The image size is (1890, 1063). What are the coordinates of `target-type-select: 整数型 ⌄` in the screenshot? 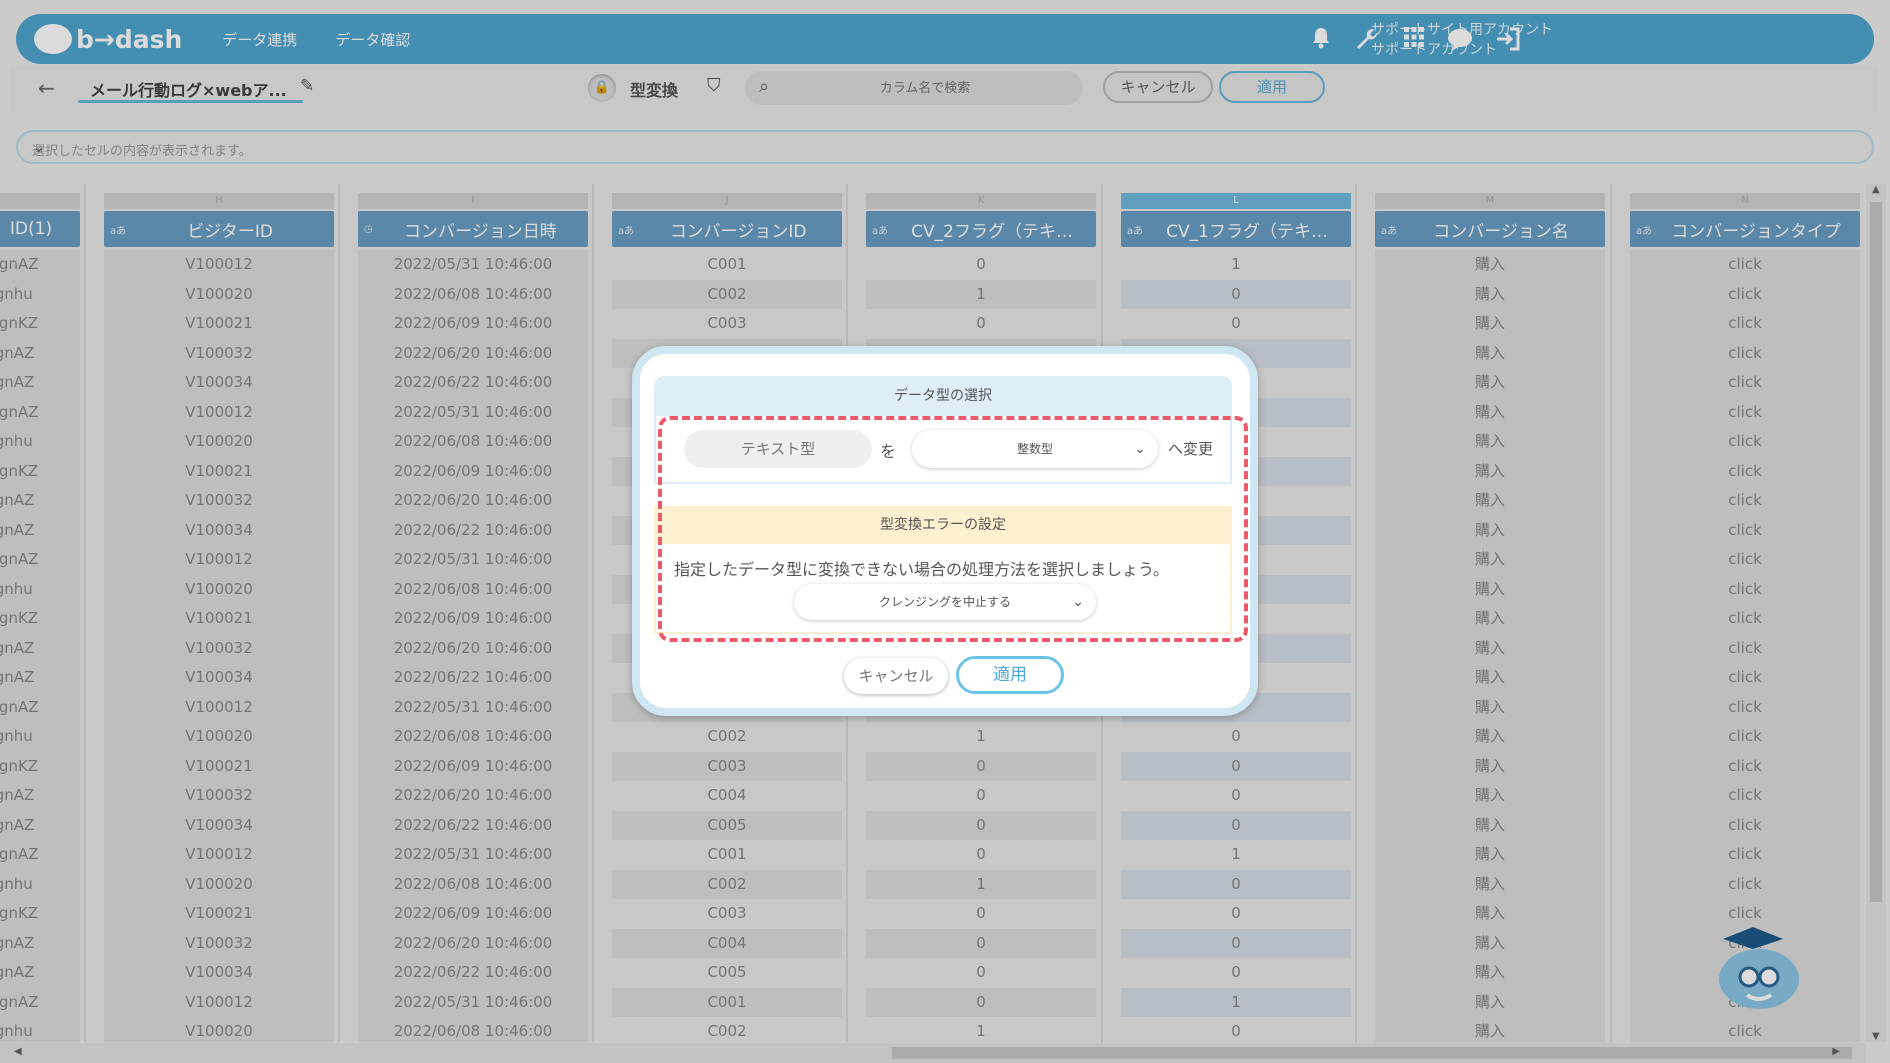 It's located at (1035, 449).